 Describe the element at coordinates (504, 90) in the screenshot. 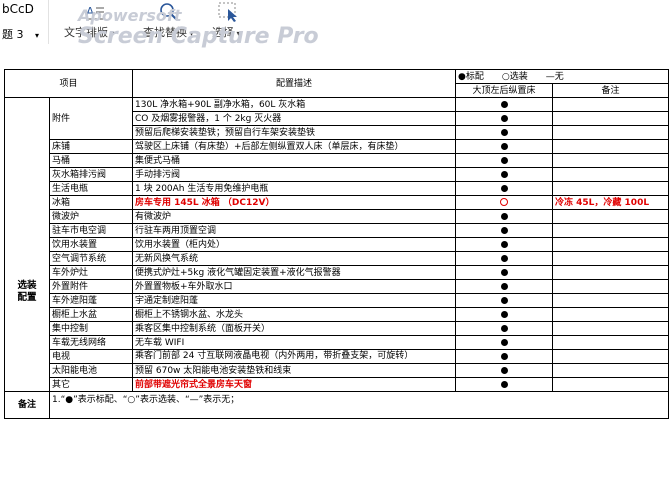

I see `header-model: 大顶左后纵置床` at that location.